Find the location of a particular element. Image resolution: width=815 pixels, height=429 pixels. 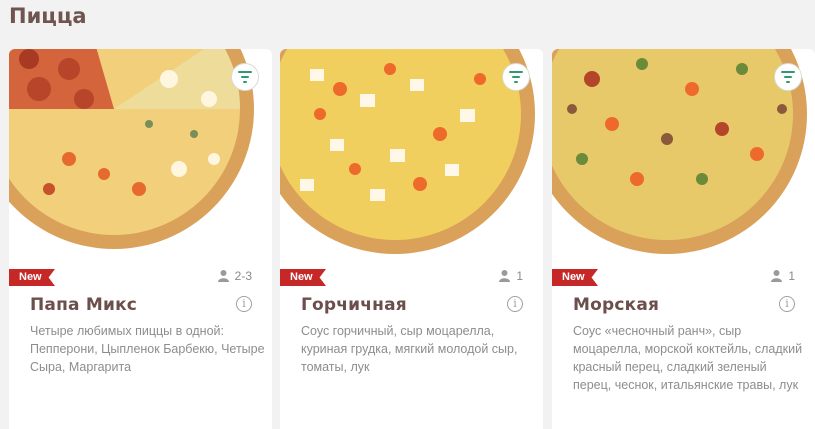

product-name: Горчичная is located at coordinates (354, 305).